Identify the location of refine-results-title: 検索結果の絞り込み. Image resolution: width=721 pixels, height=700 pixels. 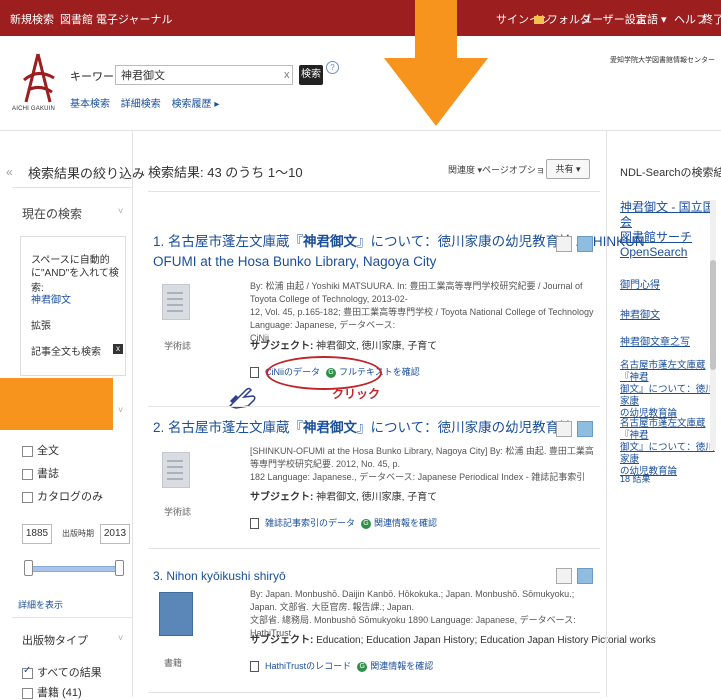
(87, 173).